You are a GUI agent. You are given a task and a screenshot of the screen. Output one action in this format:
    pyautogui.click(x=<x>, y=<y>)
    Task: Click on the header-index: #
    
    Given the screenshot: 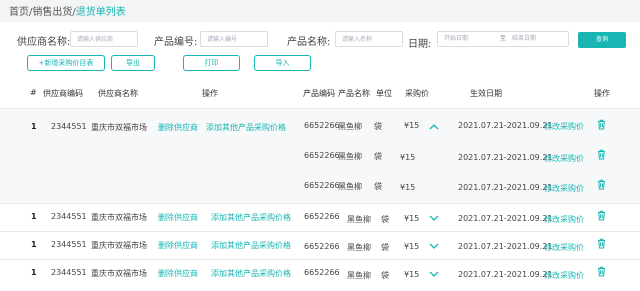 What is the action you would take?
    pyautogui.click(x=33, y=92)
    